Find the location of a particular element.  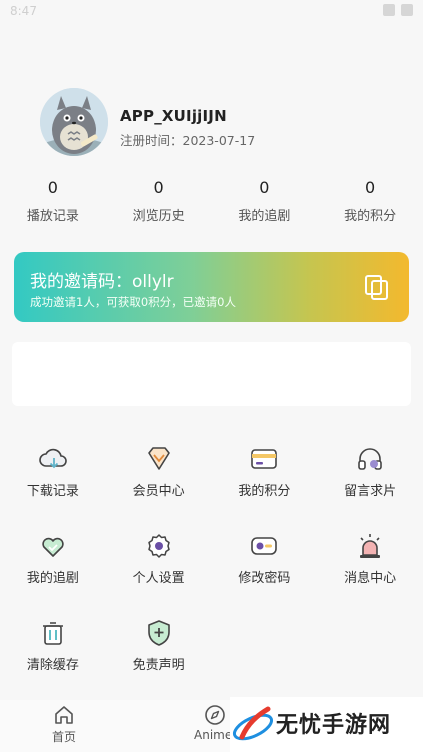

menu-label: 免责声明 is located at coordinates (158, 665).